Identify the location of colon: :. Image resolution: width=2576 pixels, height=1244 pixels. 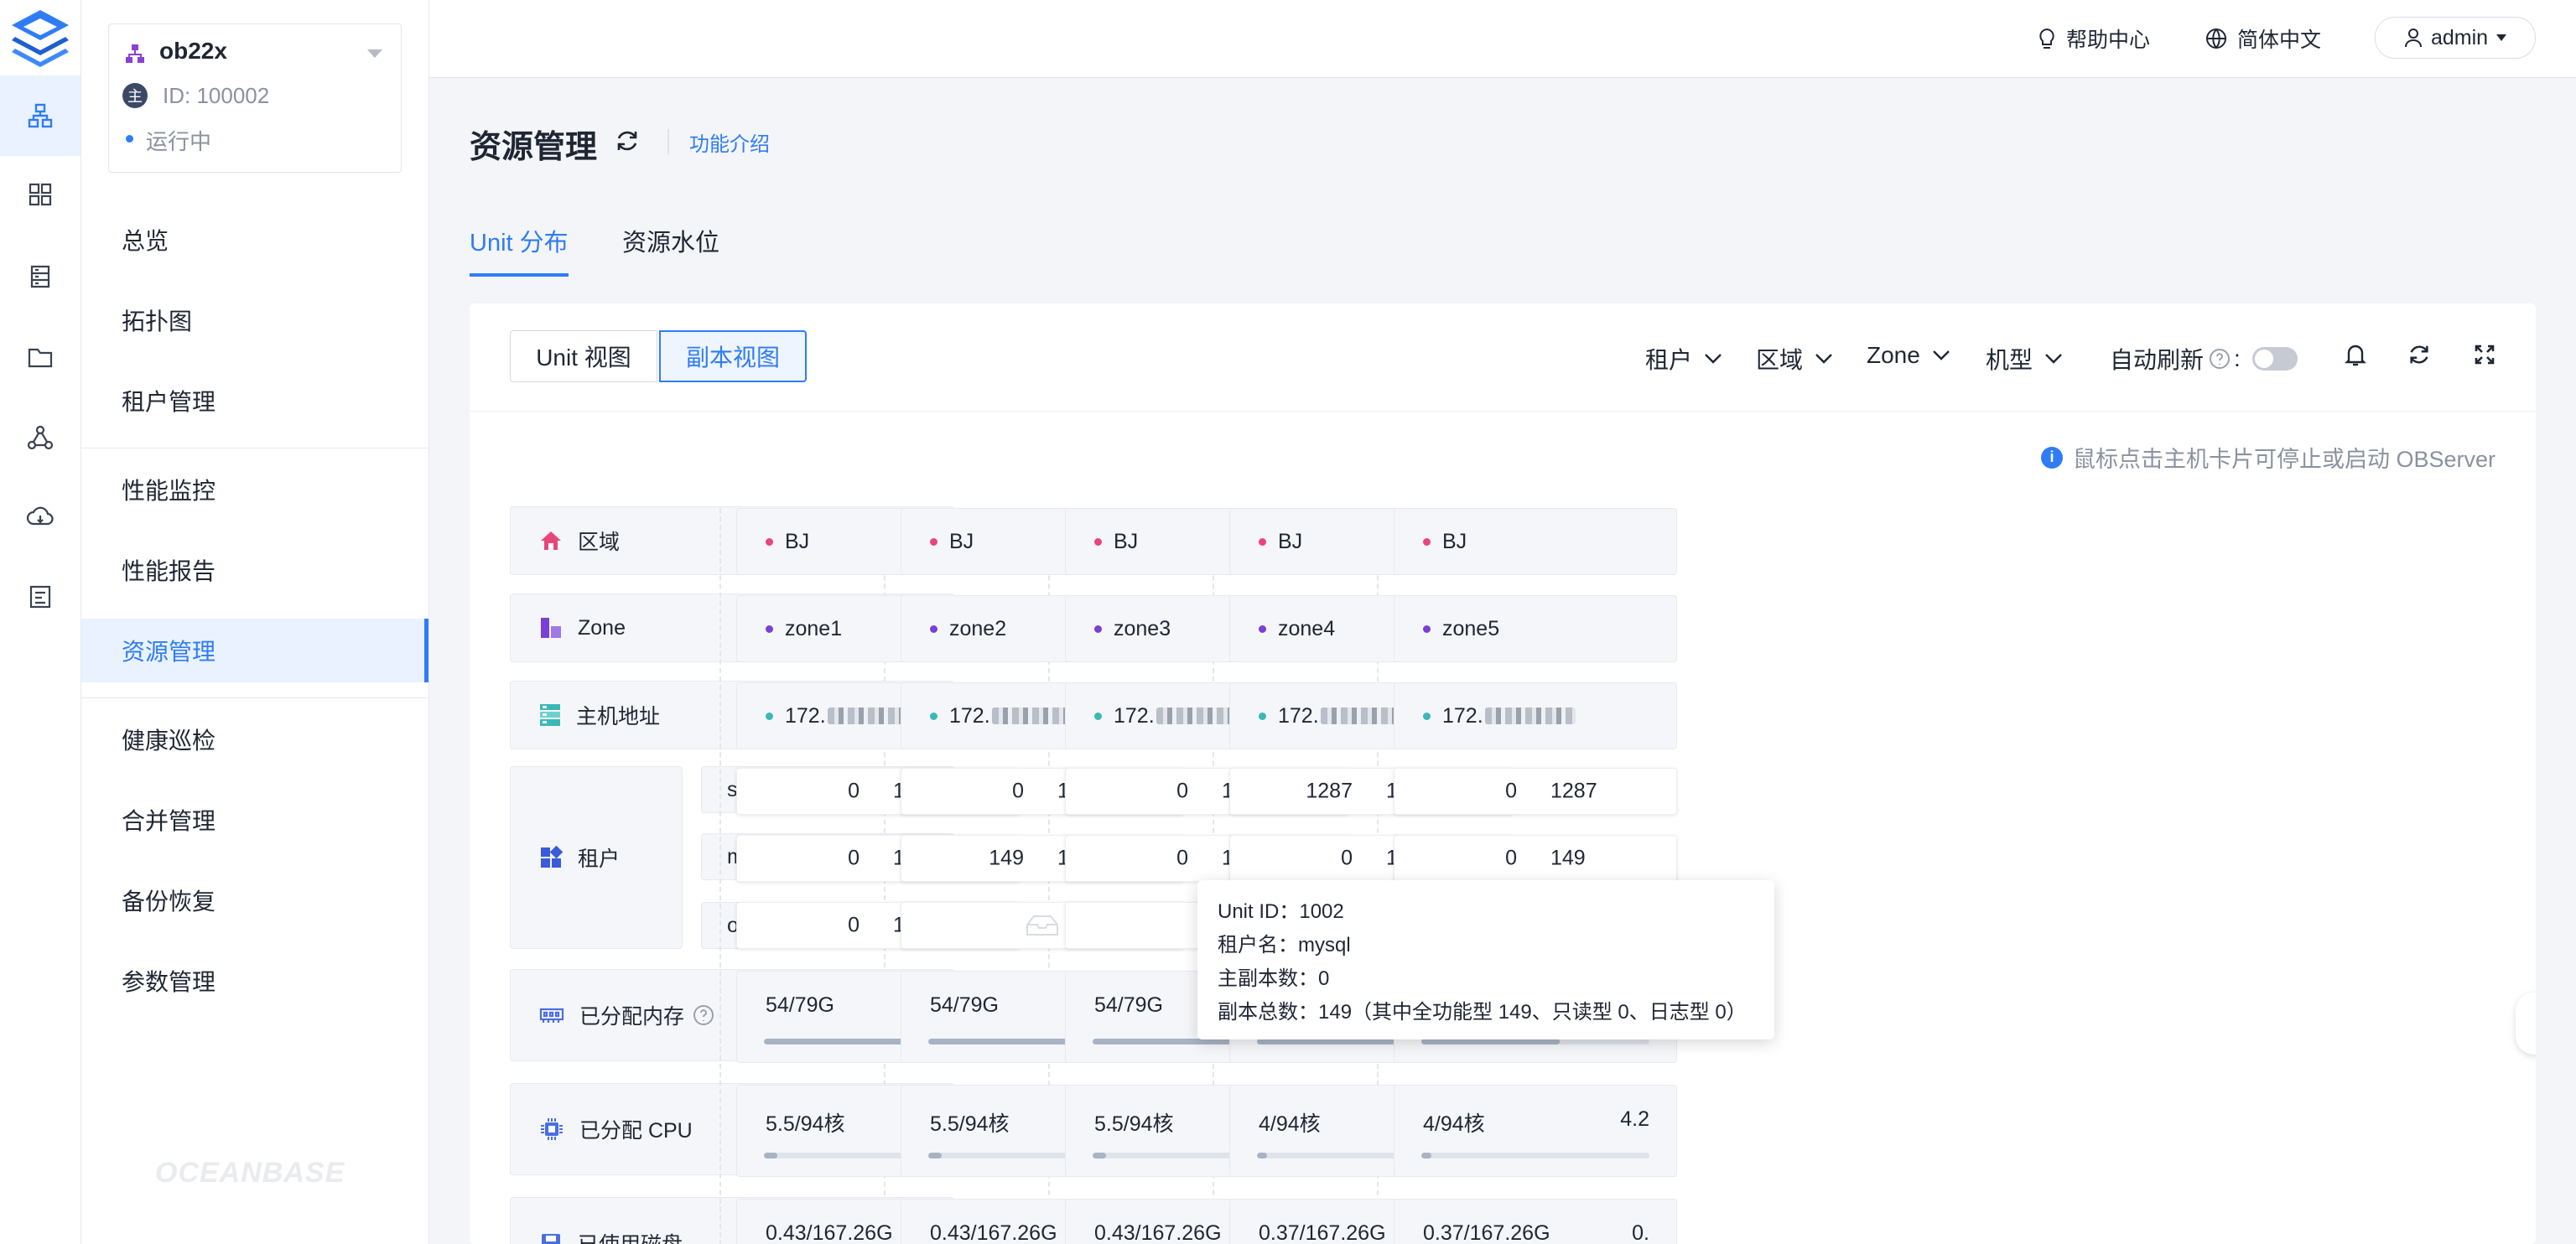
(2237, 358).